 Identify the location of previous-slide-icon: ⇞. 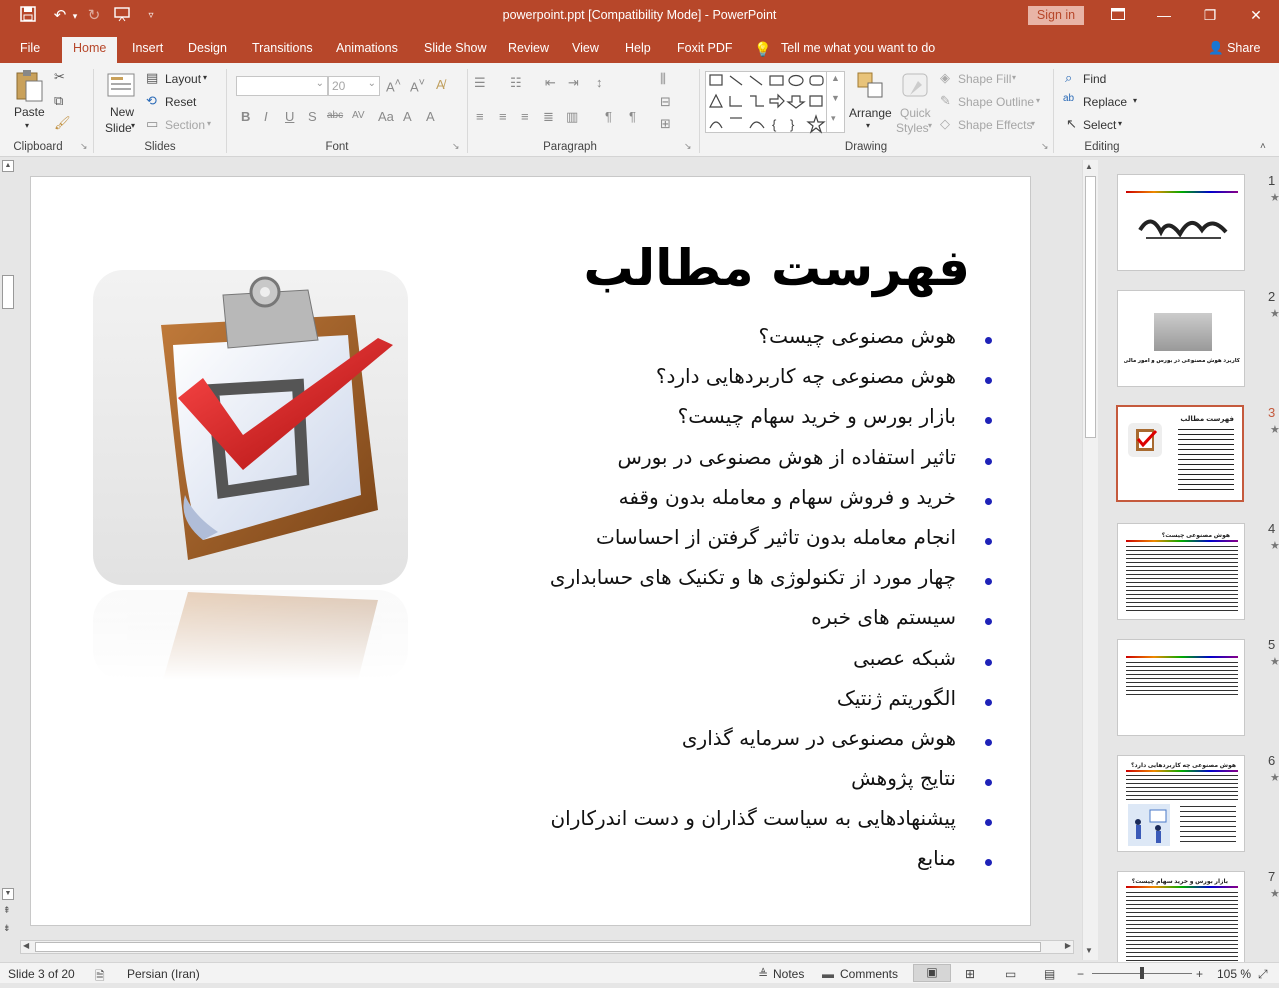
(7, 910).